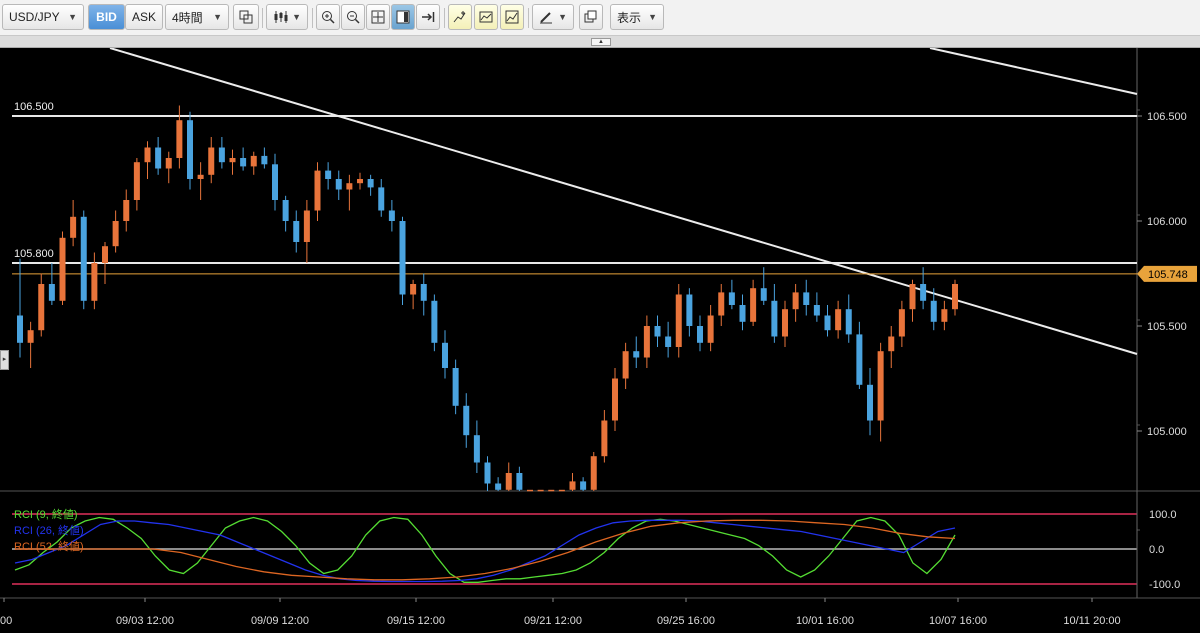  Describe the element at coordinates (553, 17) in the screenshot. I see `drawing-tool-select: ▼` at that location.